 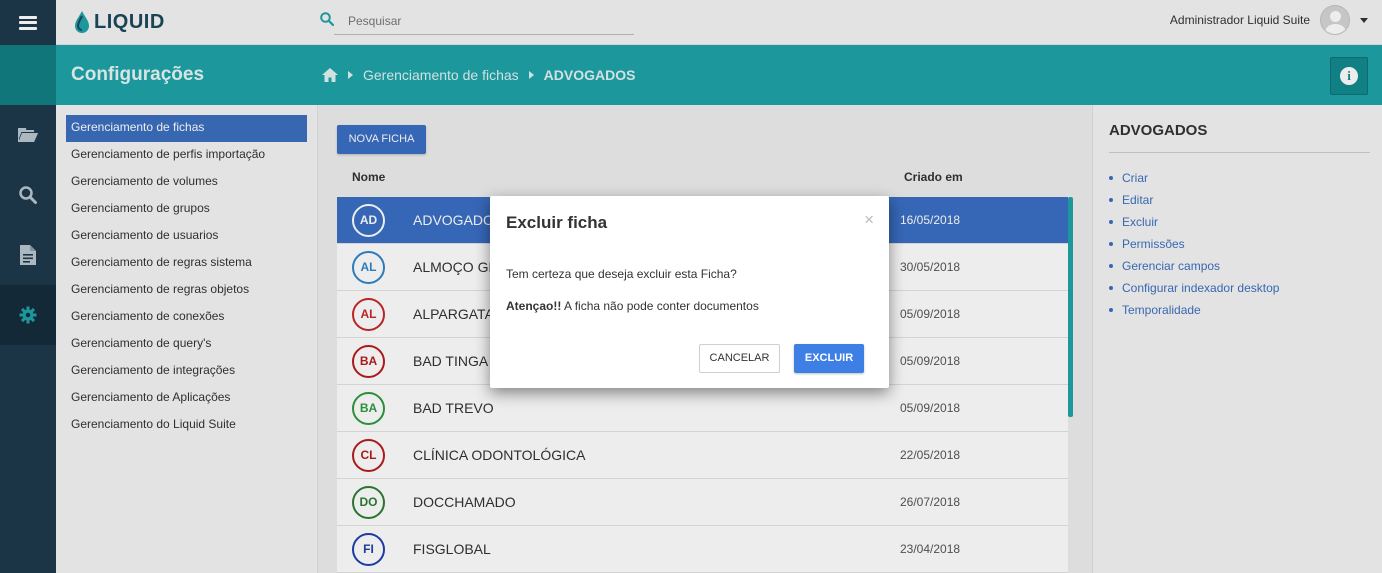 What do you see at coordinates (557, 222) in the screenshot?
I see `dialog-title: Excluir ficha` at bounding box center [557, 222].